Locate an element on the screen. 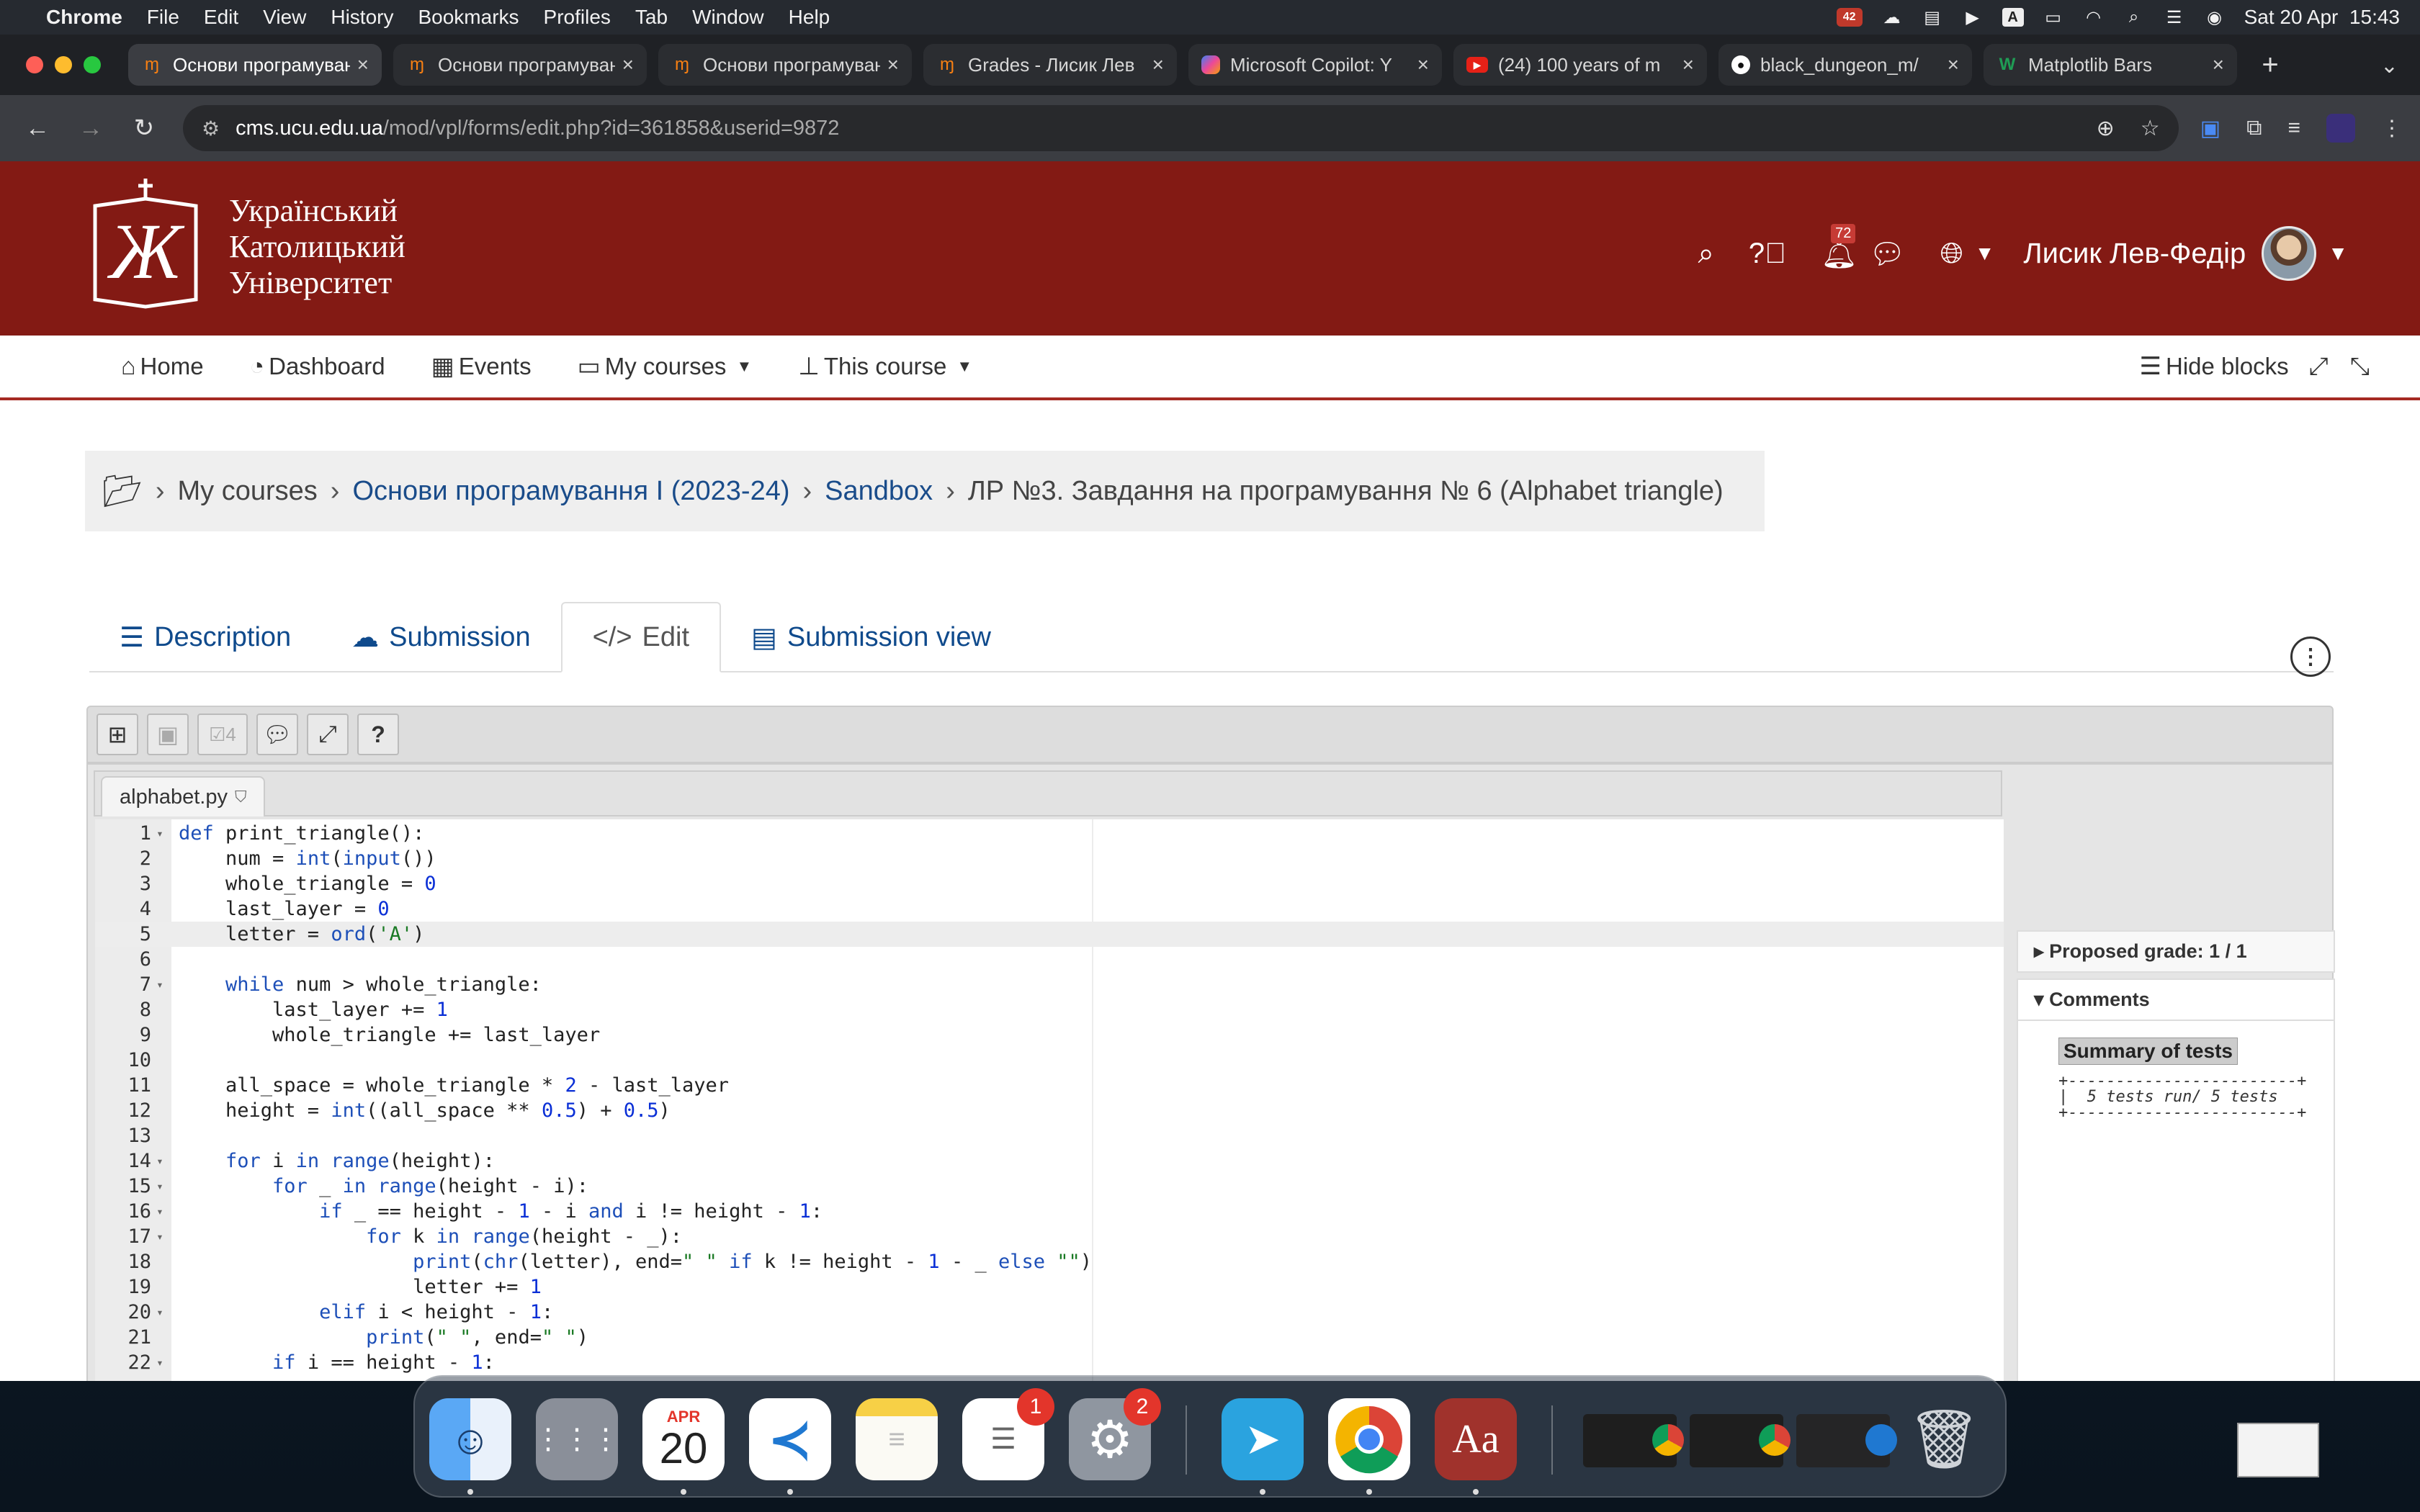 Image resolution: width=2420 pixels, height=1512 pixels. menu-file: File is located at coordinates (163, 17).